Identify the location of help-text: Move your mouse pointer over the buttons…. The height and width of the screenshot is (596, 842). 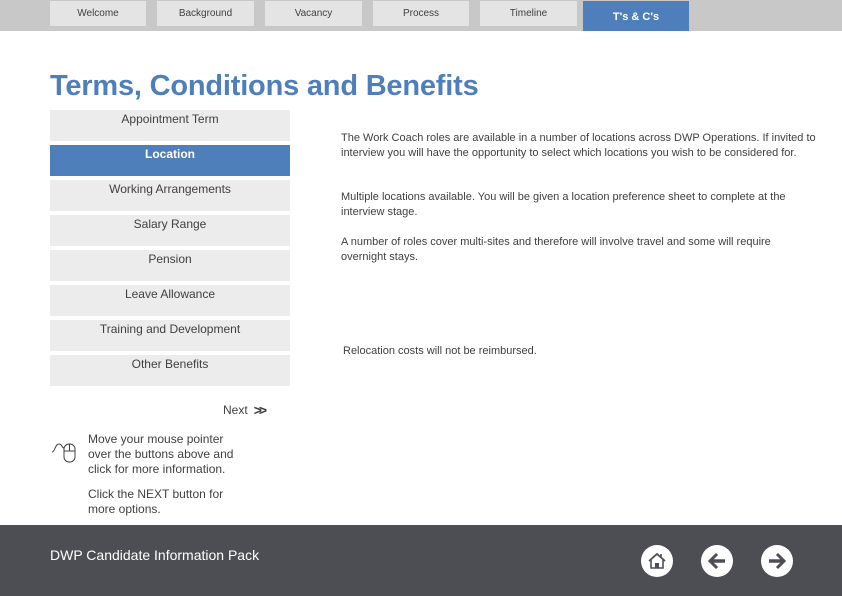
(161, 454).